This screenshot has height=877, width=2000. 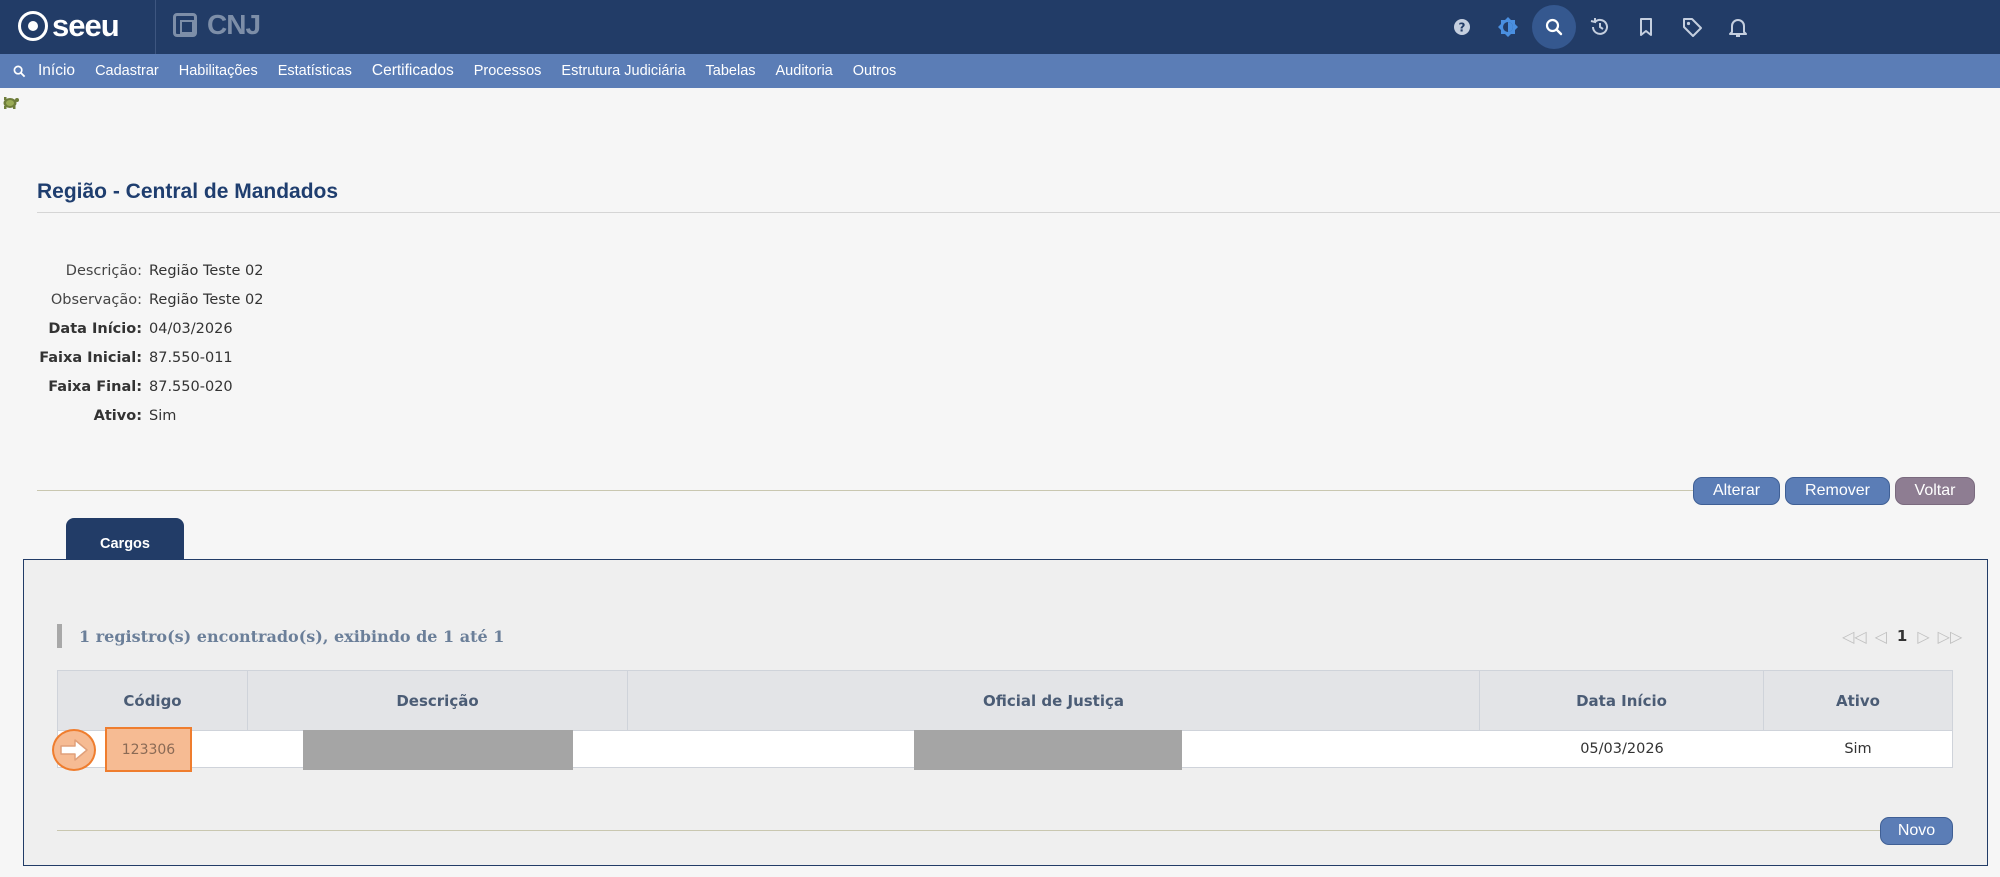 What do you see at coordinates (33, 26) in the screenshot?
I see `seeu-logo-icon` at bounding box center [33, 26].